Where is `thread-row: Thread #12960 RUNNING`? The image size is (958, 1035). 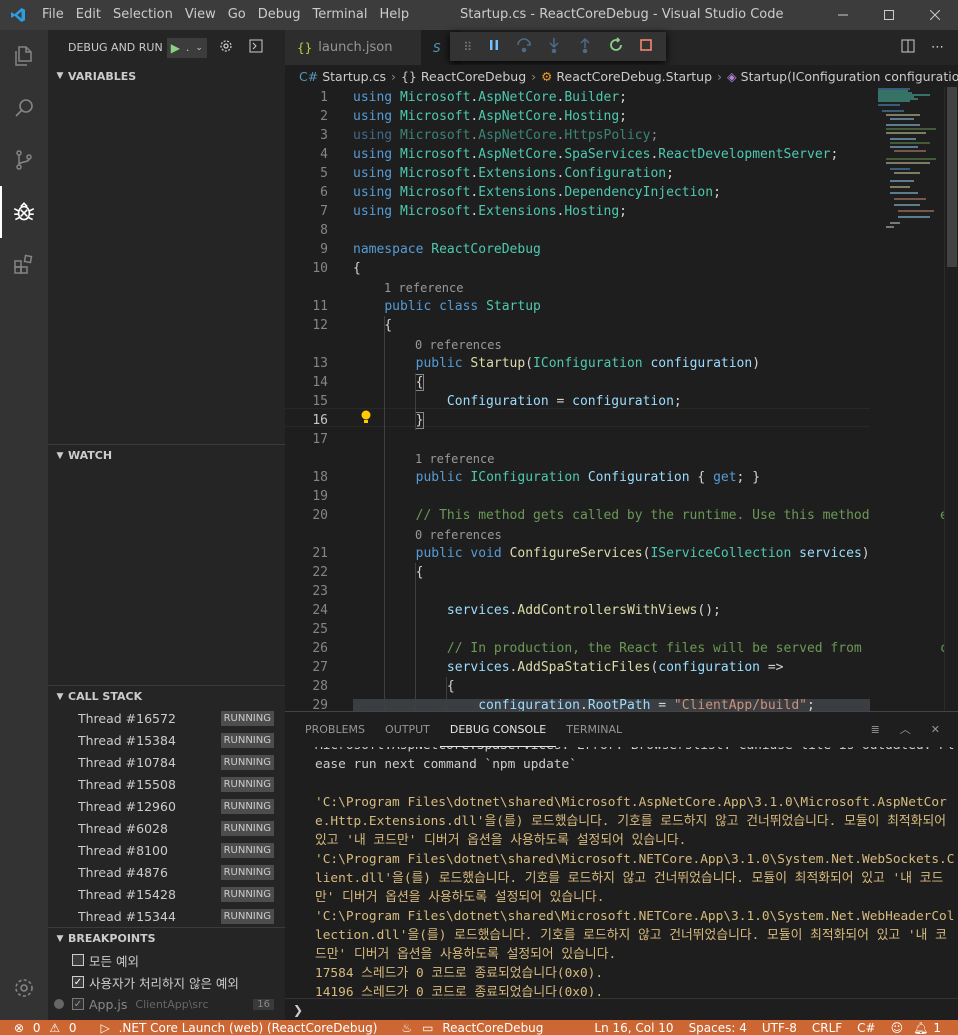 thread-row: Thread #12960 RUNNING is located at coordinates (166, 806).